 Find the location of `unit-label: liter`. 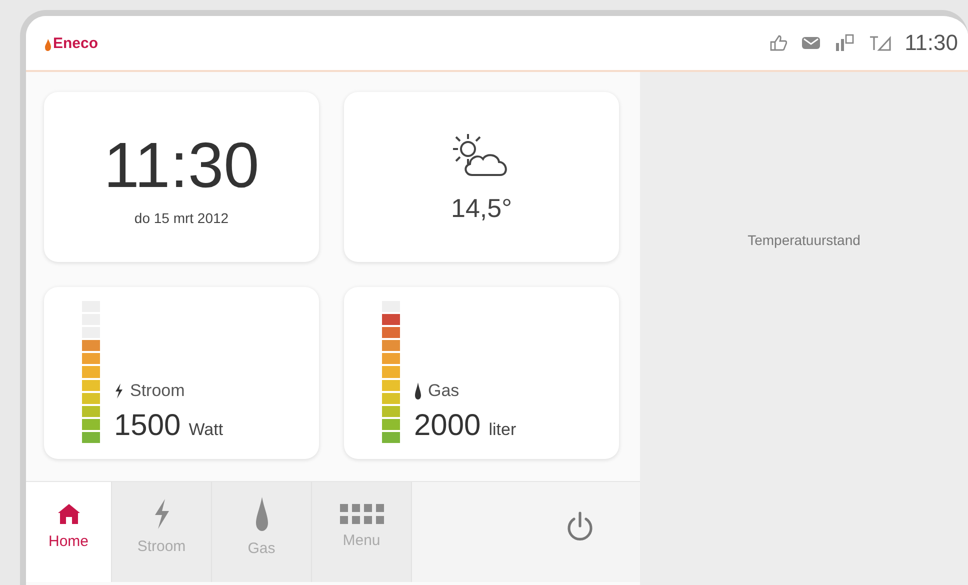

unit-label: liter is located at coordinates (502, 430).